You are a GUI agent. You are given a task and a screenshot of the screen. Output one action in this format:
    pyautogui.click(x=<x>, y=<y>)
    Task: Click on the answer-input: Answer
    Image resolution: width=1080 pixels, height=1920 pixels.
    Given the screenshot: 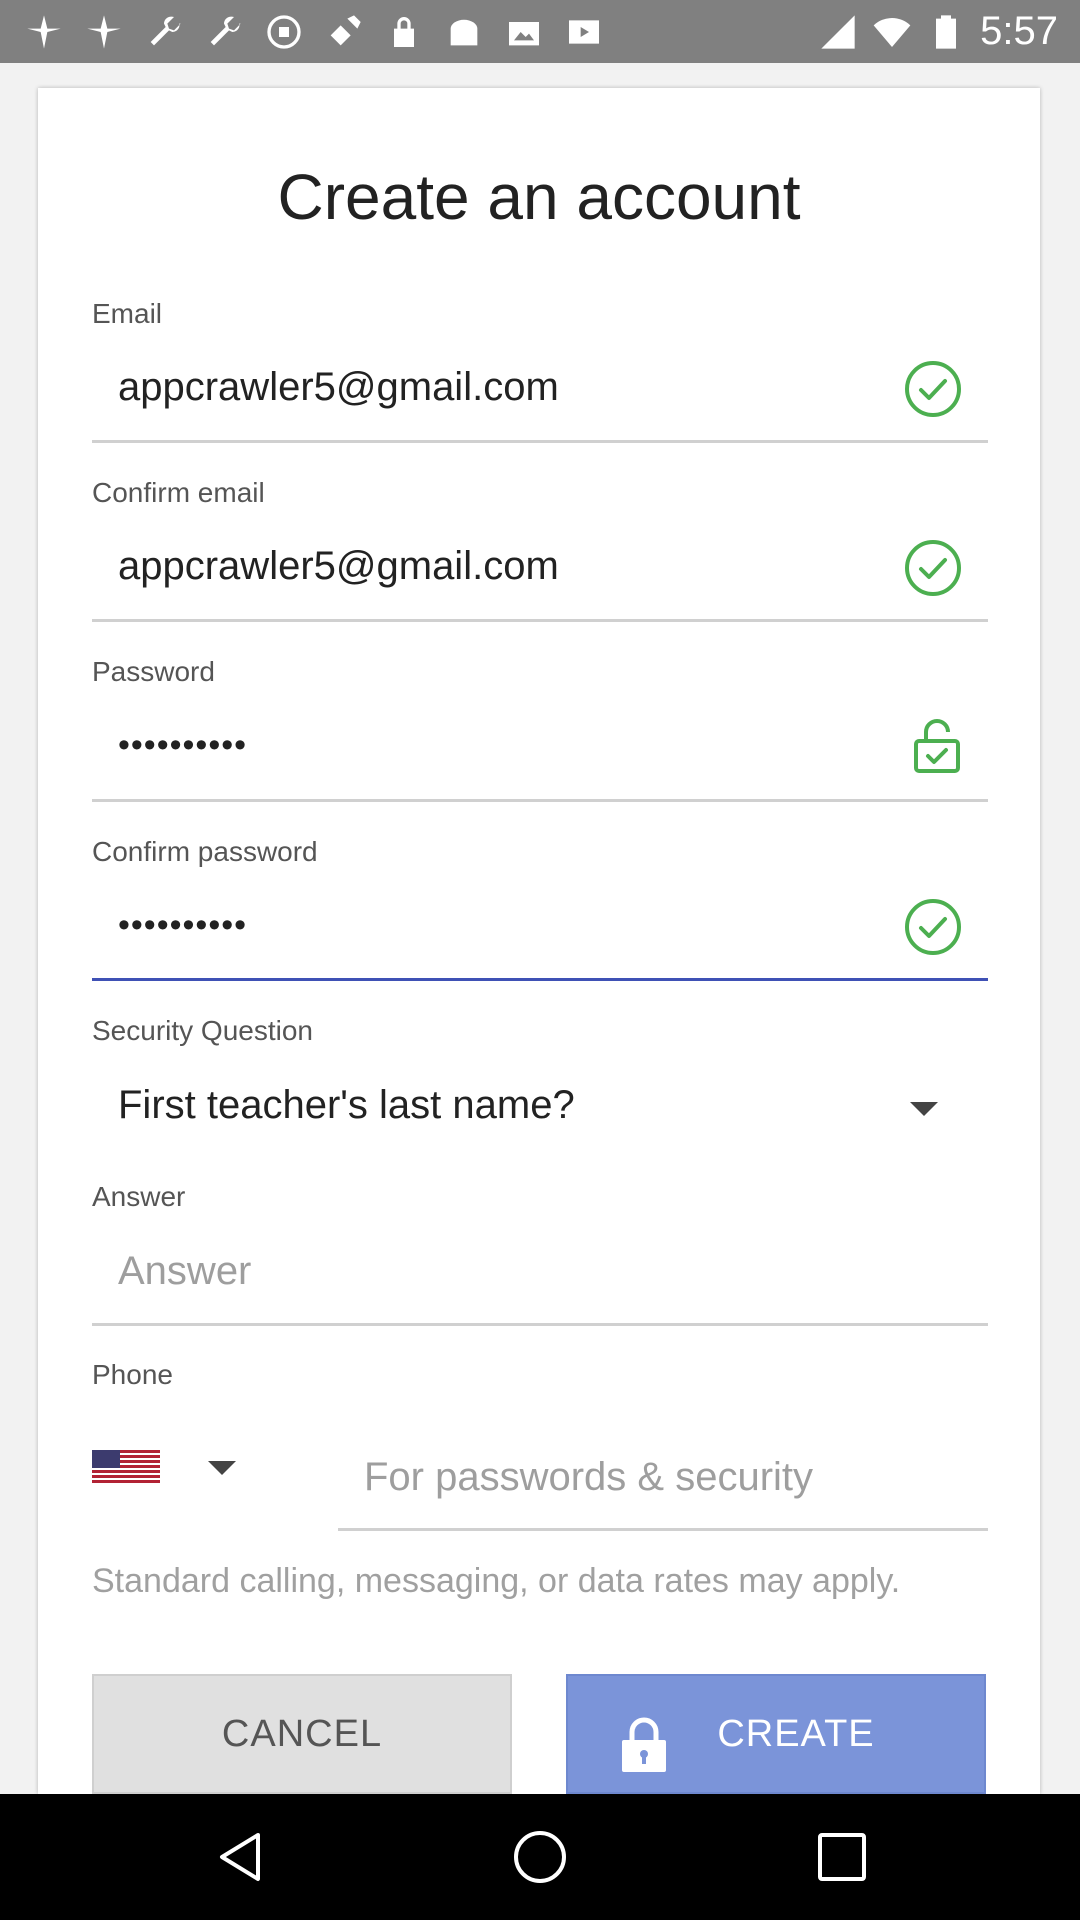 What is the action you would take?
    pyautogui.click(x=184, y=1271)
    